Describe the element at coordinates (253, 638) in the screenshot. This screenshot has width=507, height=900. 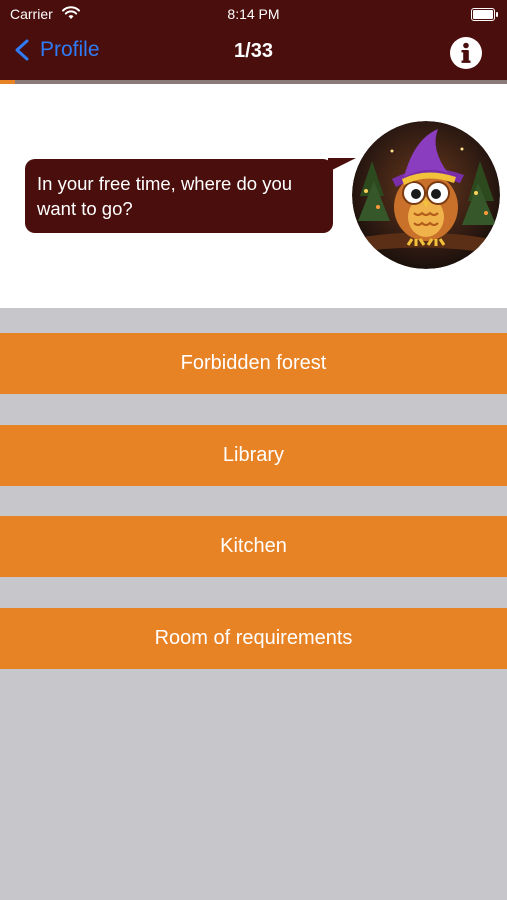
I see `answer-option-4: Room of requirements` at that location.